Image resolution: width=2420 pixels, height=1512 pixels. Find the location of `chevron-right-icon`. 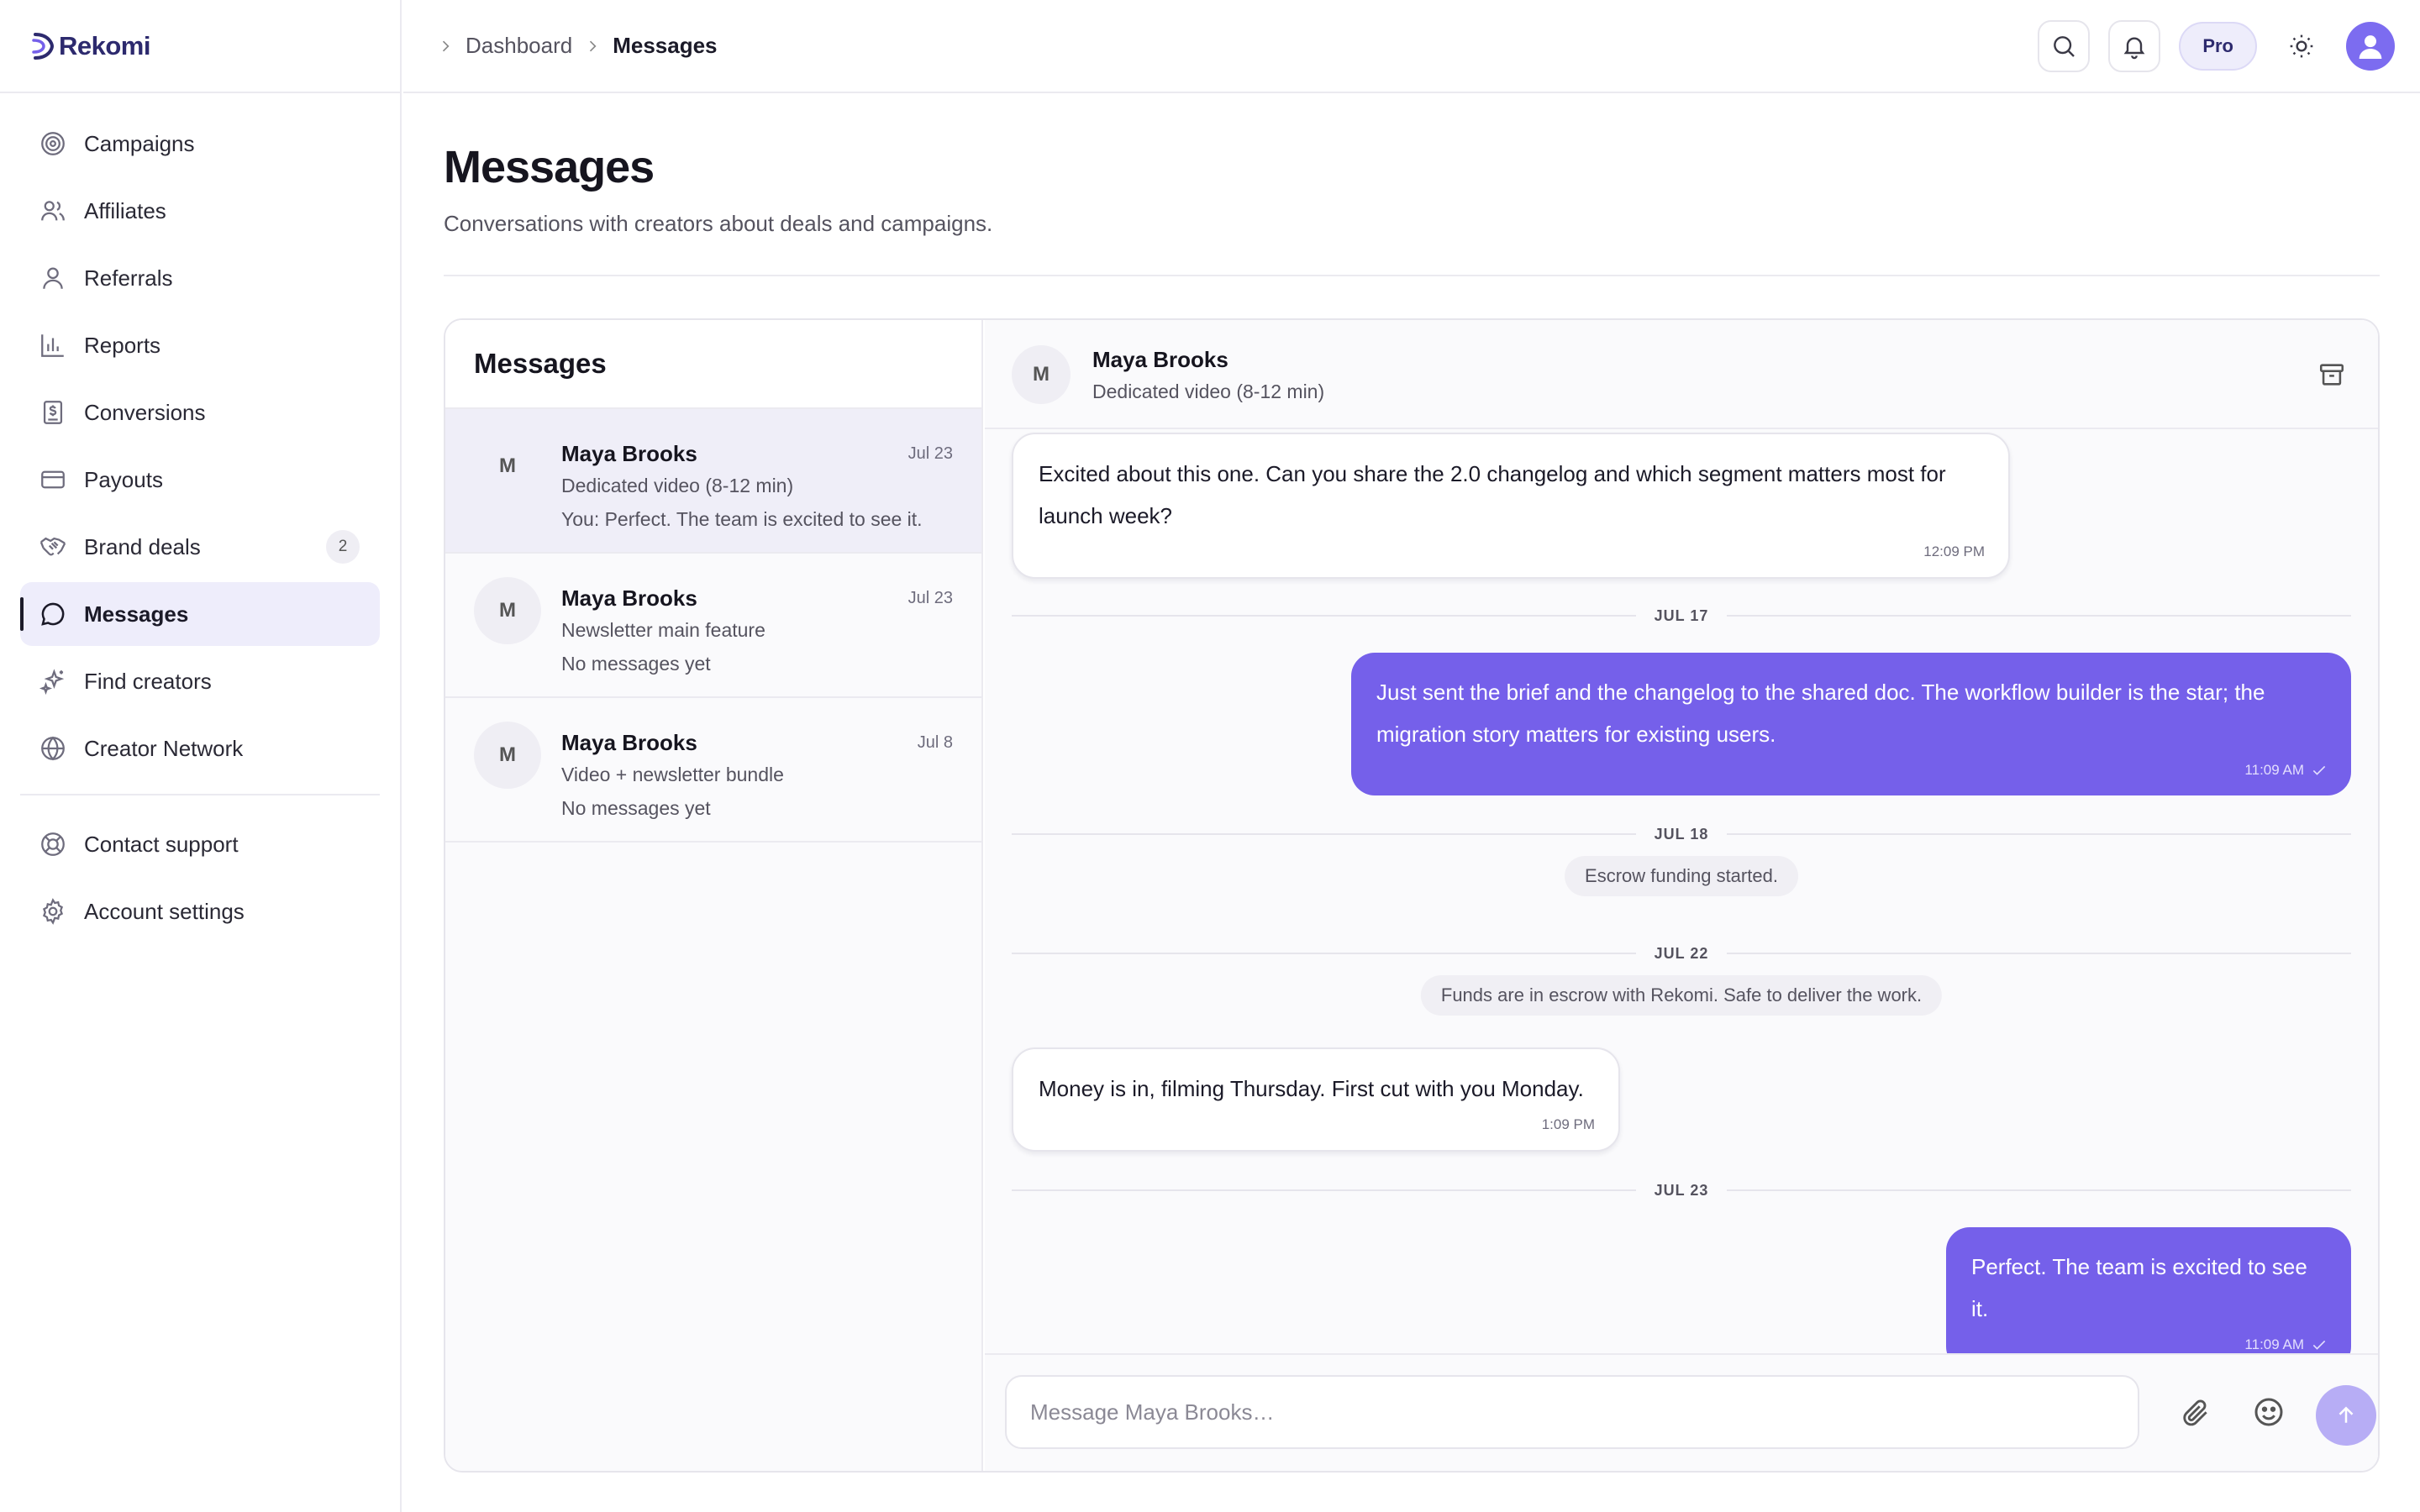

chevron-right-icon is located at coordinates (593, 45).